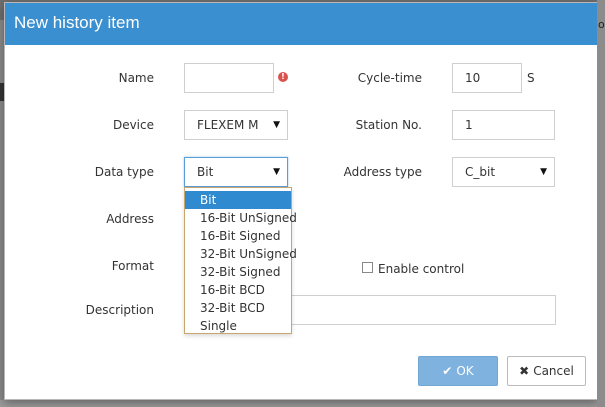 The image size is (605, 407). I want to click on cancel-button-label: Cancel, so click(553, 371).